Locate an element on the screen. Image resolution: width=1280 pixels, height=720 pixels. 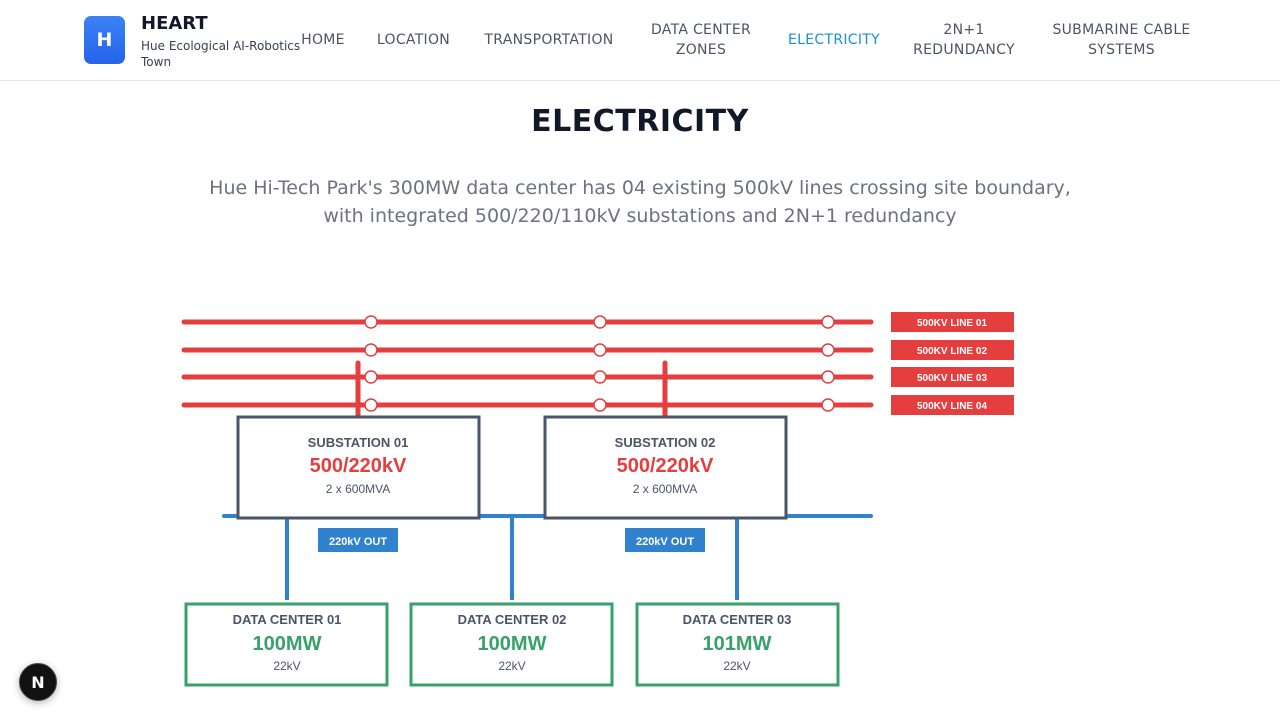
500kv-lines is located at coordinates (527, 363).